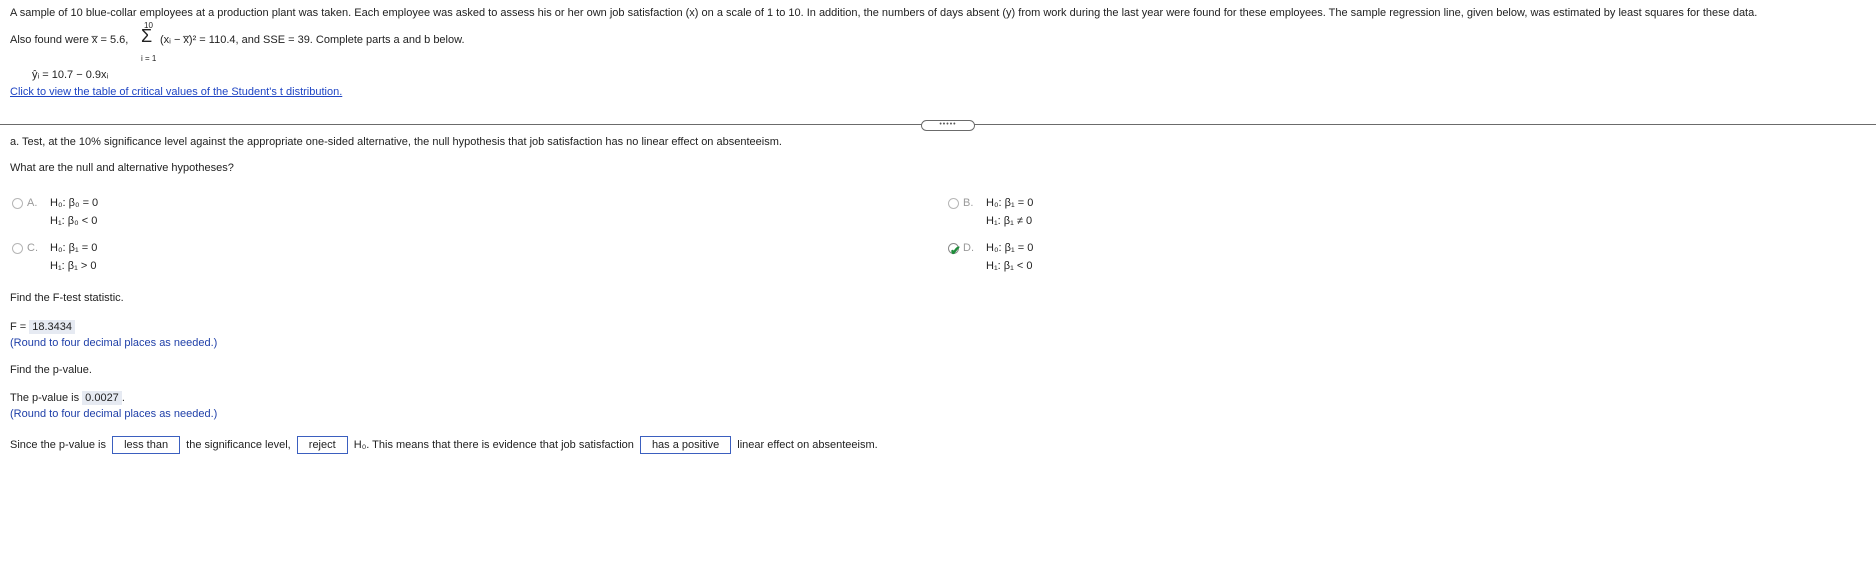  What do you see at coordinates (102, 398) in the screenshot?
I see `p-value-field: 0.0027` at bounding box center [102, 398].